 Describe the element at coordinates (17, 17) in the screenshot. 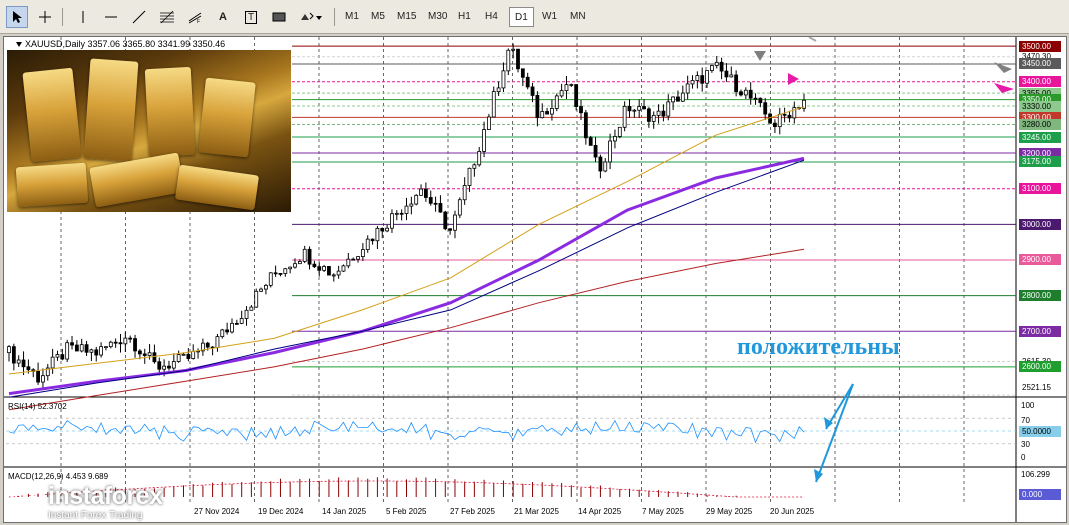

I see `cursor-tool-button` at that location.